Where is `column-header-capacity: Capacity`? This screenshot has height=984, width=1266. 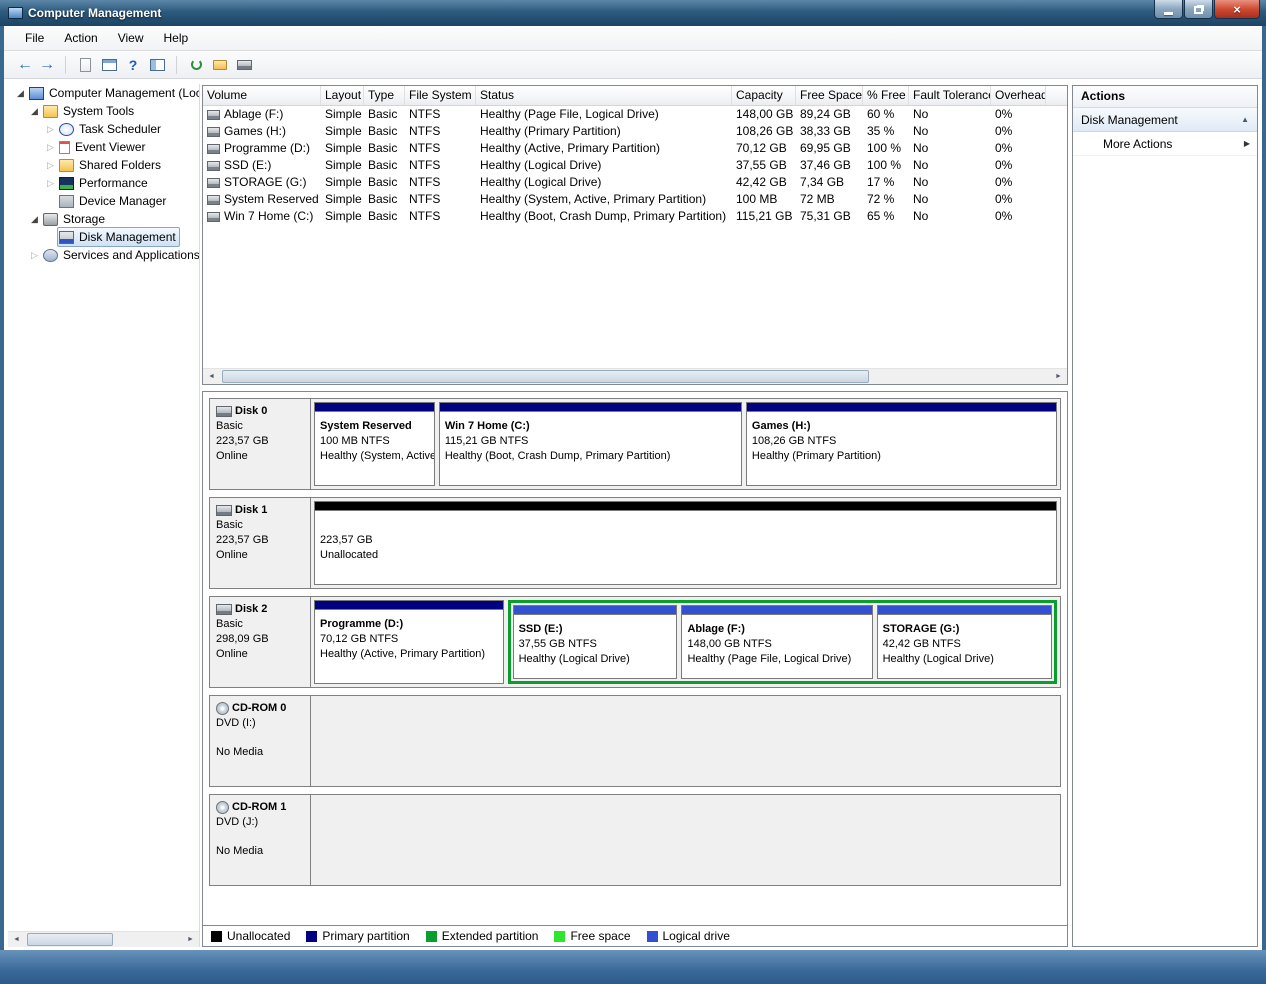 column-header-capacity: Capacity is located at coordinates (764, 95).